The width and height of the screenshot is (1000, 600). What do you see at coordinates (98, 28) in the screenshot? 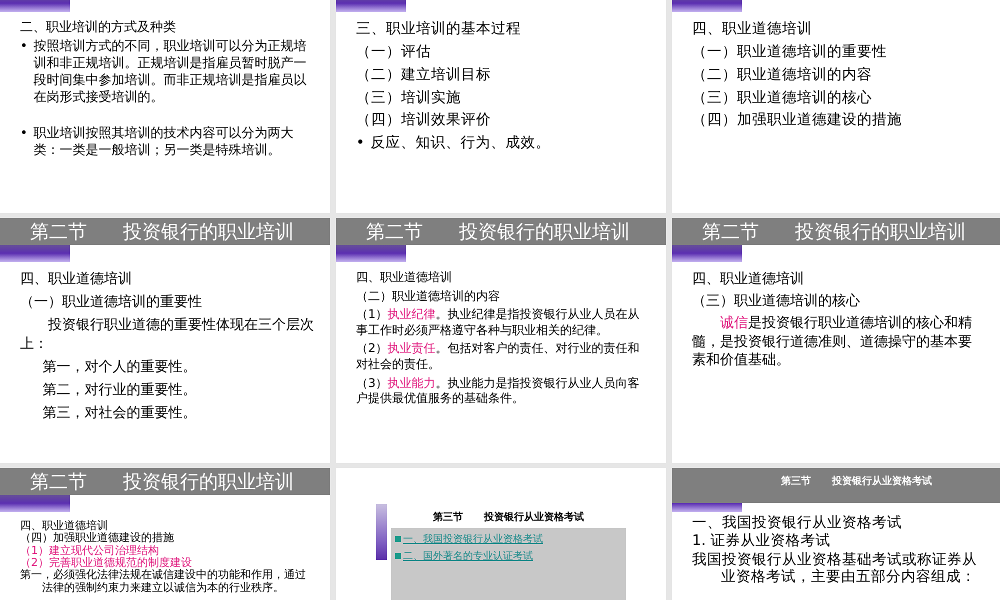
I see `slide-text: 二、职业培训的方式及种类` at bounding box center [98, 28].